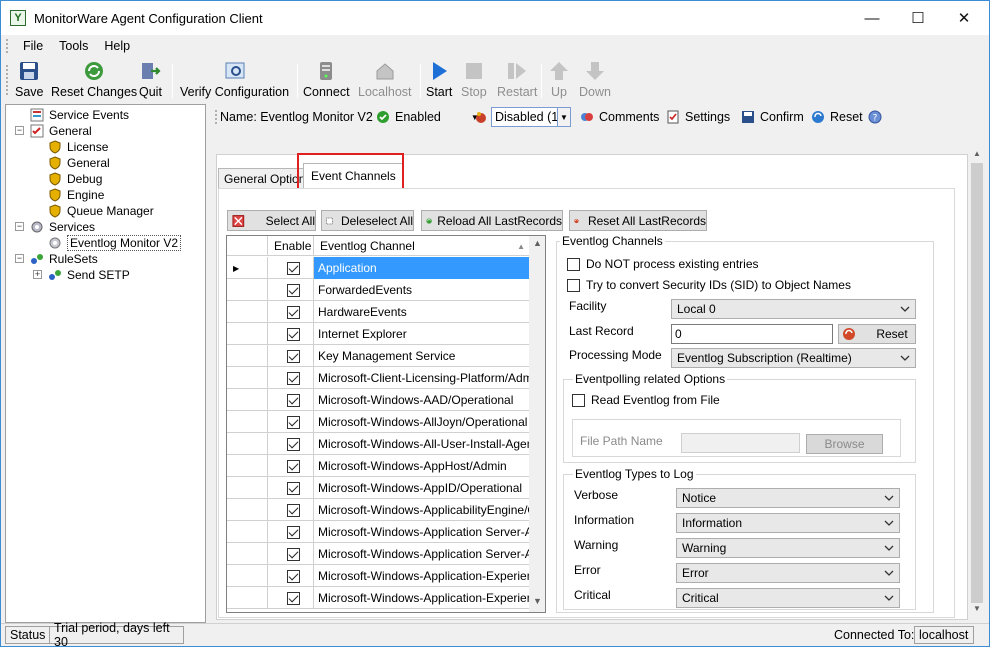 The height and width of the screenshot is (647, 990). Describe the element at coordinates (474, 80) in the screenshot. I see `stop-button: Stop` at that location.